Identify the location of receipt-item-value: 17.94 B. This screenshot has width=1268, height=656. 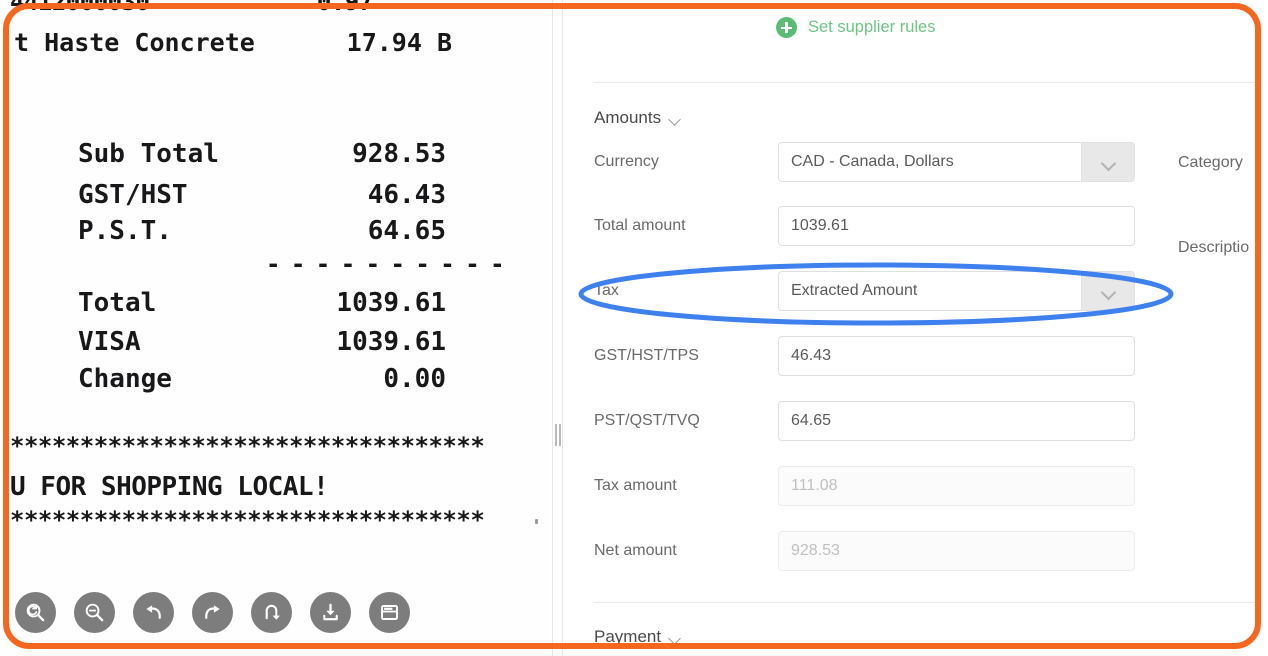
(399, 42).